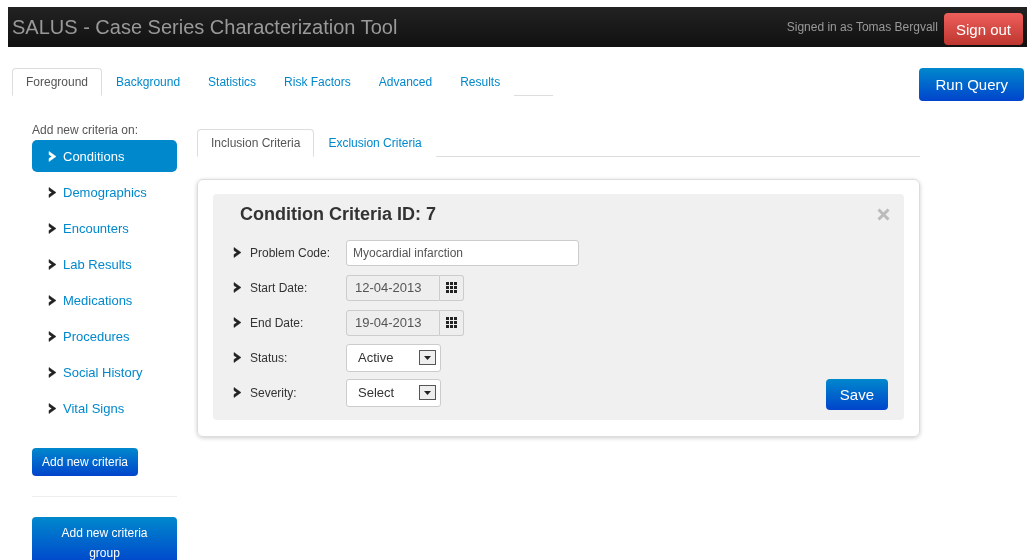 Image resolution: width=1027 pixels, height=560 pixels. I want to click on save-button: Save, so click(856, 394).